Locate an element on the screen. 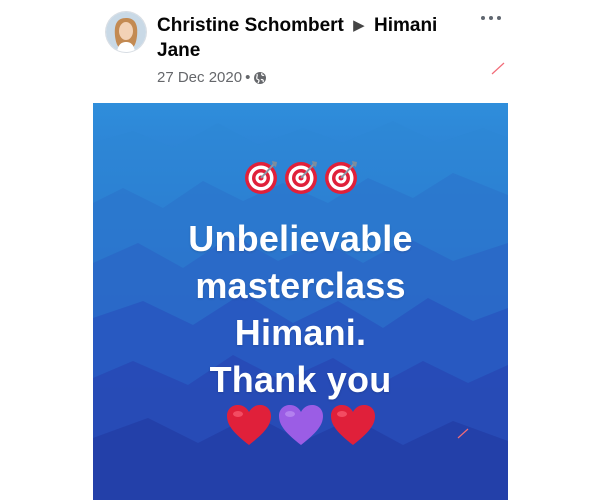  message-line: Unbelievable is located at coordinates (300, 238).